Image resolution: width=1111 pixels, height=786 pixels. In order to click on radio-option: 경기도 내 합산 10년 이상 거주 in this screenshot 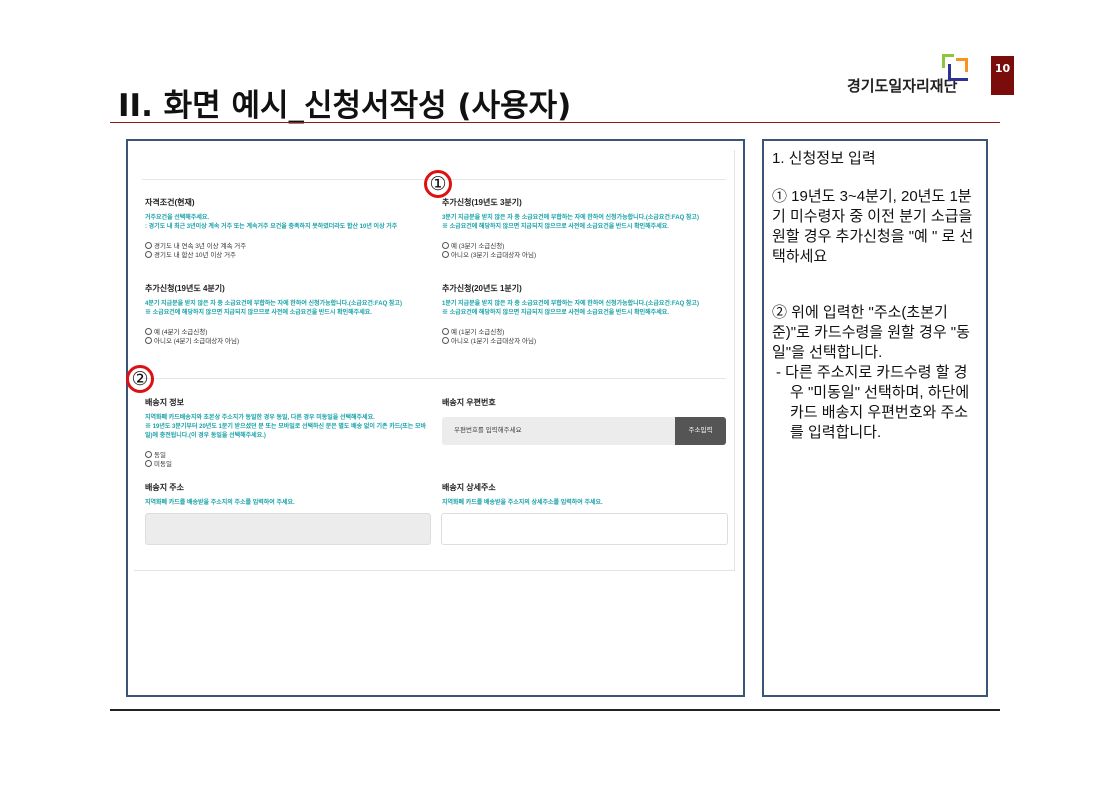, I will do `click(287, 255)`.